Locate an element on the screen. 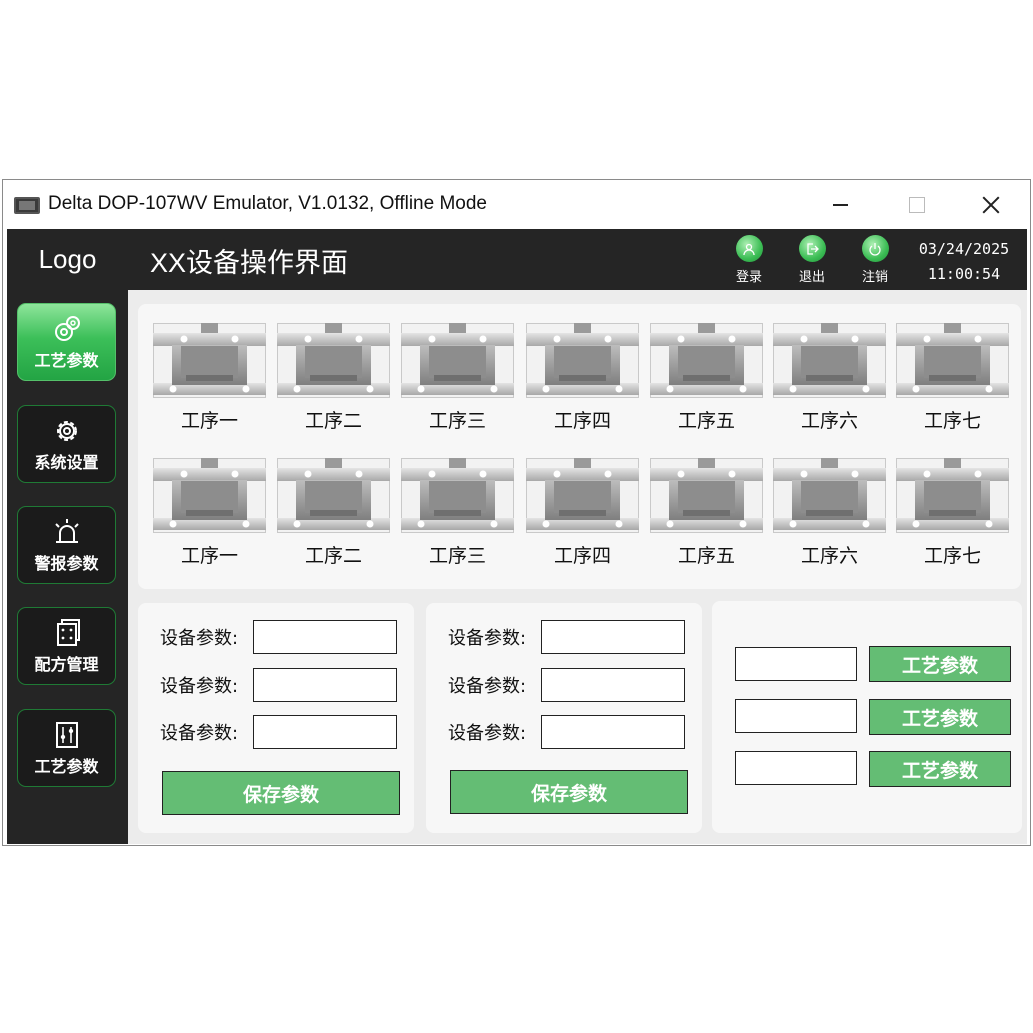  date-display: 03/24/2025 is located at coordinates (964, 249).